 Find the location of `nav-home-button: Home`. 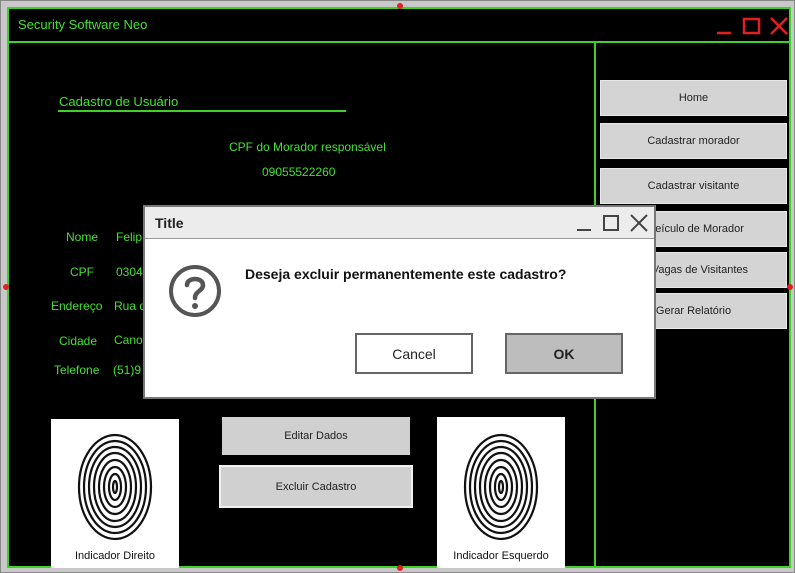

nav-home-button: Home is located at coordinates (693, 98).